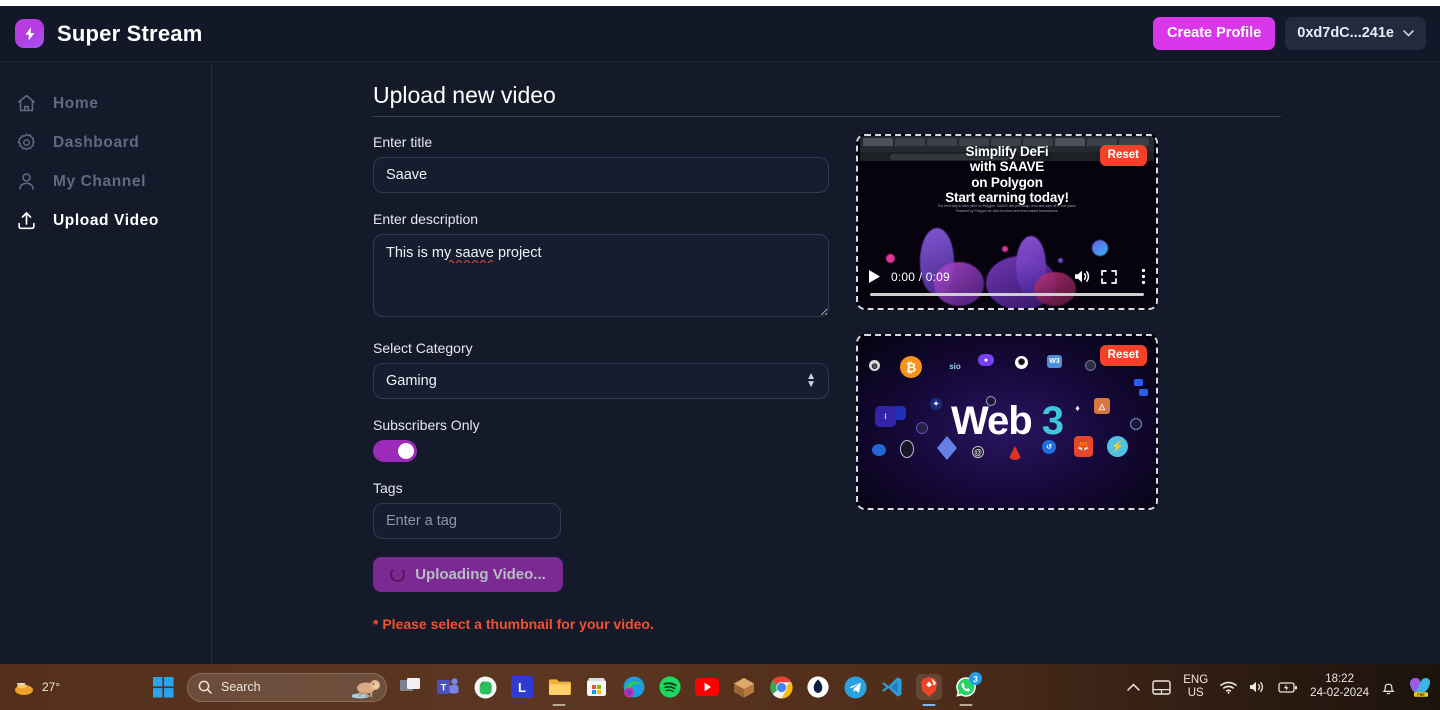 This screenshot has width=1440, height=710. Describe the element at coordinates (1123, 355) in the screenshot. I see `thumbnail-reset-button: Reset` at that location.